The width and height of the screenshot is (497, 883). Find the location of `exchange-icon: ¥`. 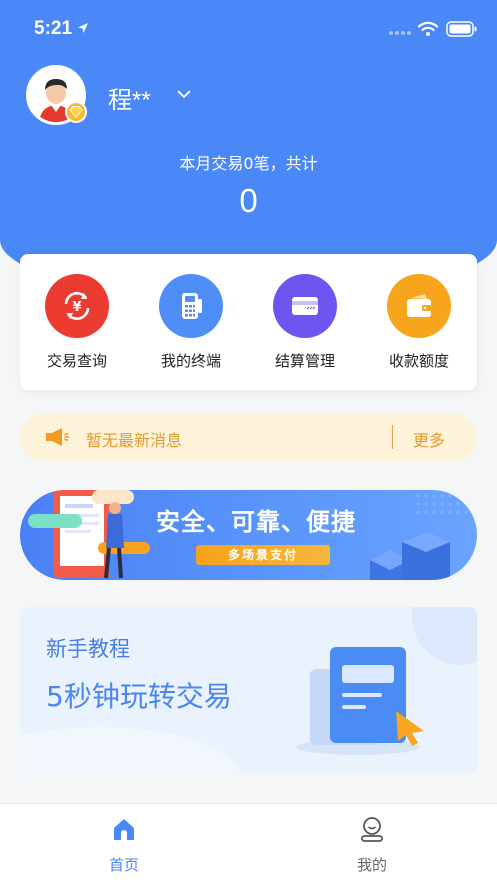

exchange-icon: ¥ is located at coordinates (77, 306).